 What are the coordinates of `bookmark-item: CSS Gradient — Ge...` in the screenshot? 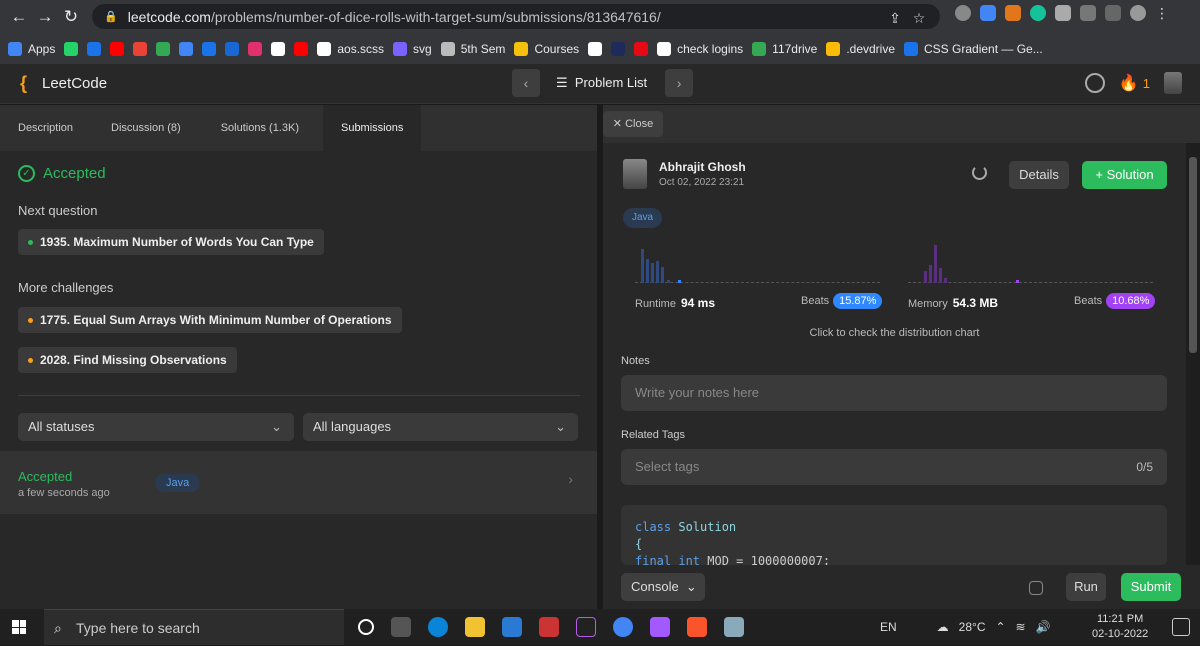 It's located at (973, 48).